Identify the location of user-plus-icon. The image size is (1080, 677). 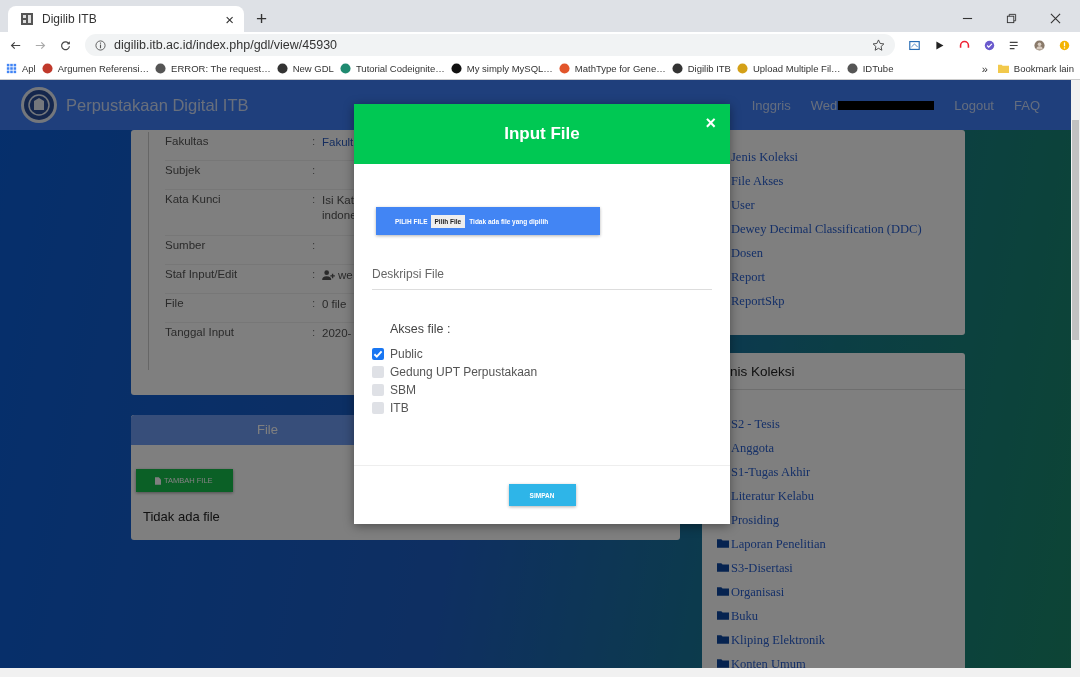
(328, 275).